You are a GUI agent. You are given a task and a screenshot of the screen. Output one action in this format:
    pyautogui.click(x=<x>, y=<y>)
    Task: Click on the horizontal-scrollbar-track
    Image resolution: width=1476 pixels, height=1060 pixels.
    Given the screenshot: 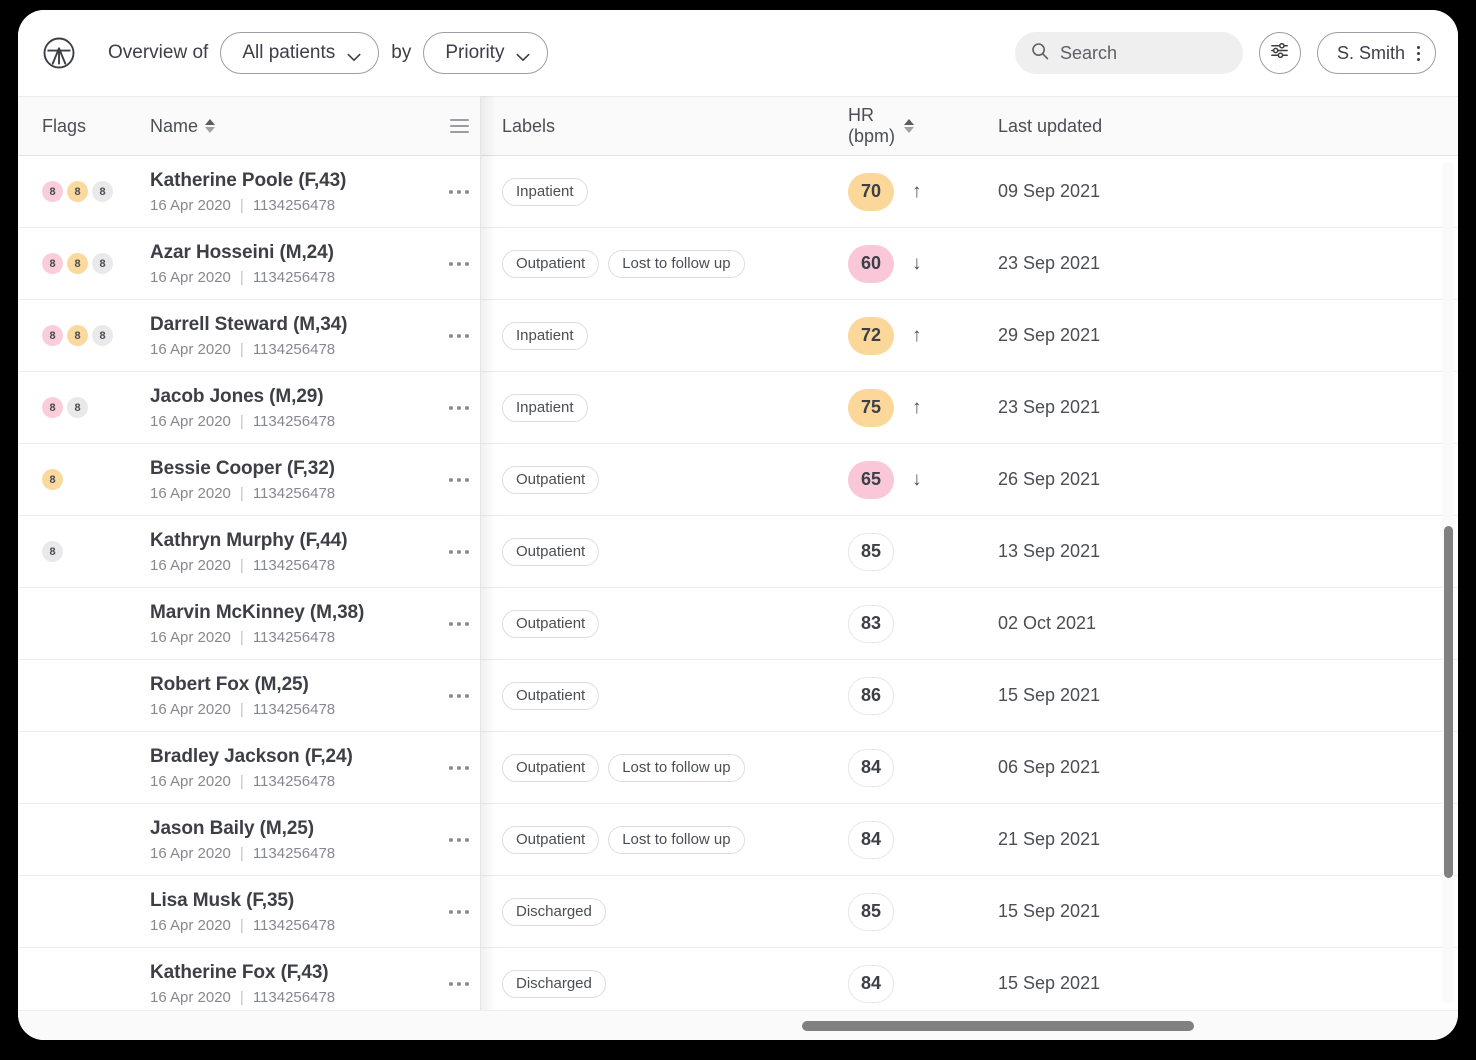 What is the action you would take?
    pyautogui.click(x=738, y=1025)
    